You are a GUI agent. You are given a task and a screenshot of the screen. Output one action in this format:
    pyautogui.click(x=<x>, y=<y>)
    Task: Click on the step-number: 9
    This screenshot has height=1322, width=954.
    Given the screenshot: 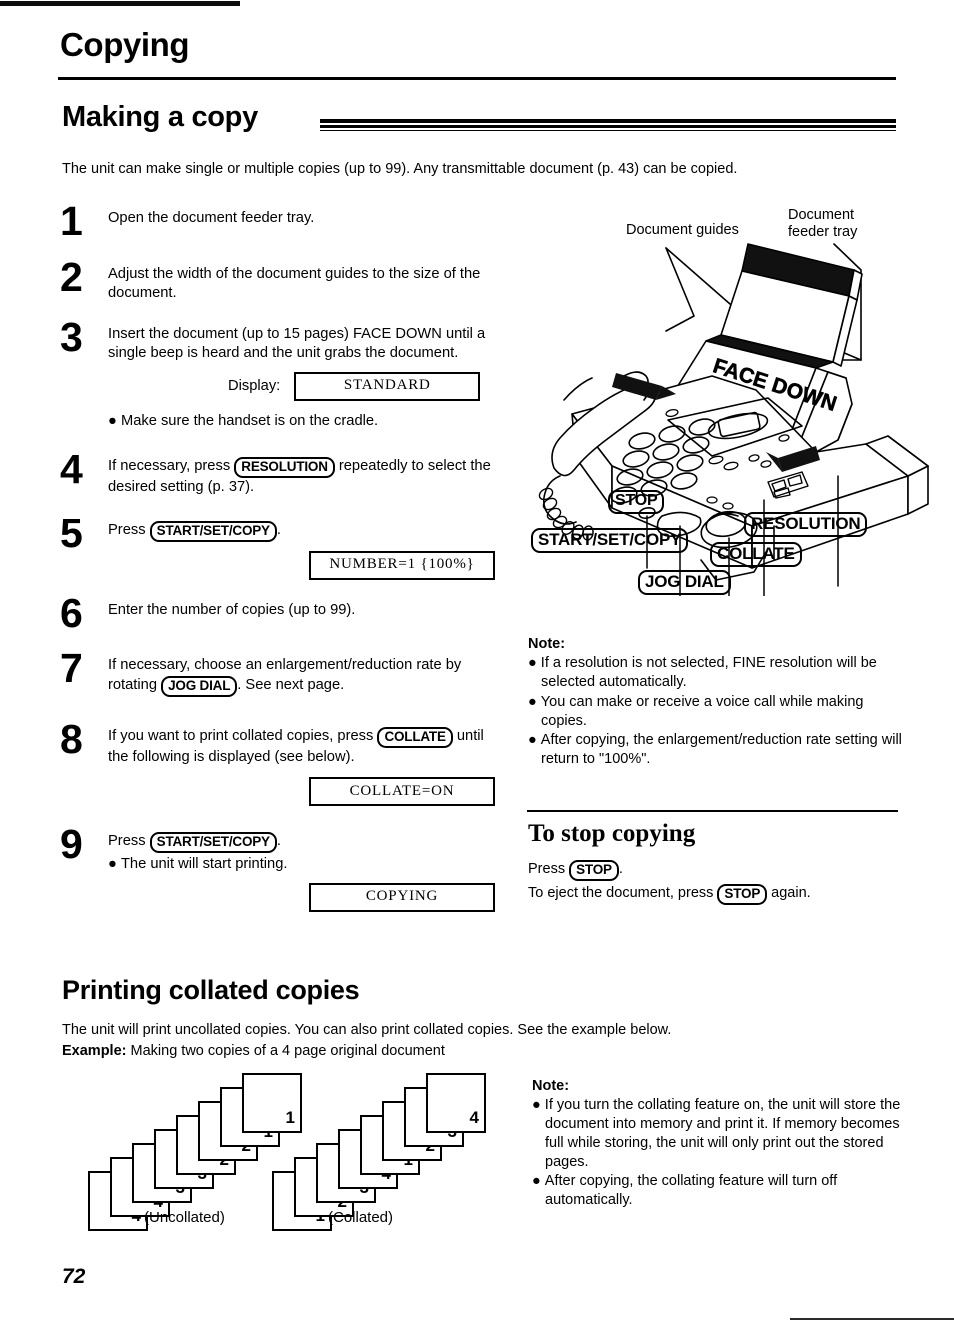 What is the action you would take?
    pyautogui.click(x=71, y=844)
    